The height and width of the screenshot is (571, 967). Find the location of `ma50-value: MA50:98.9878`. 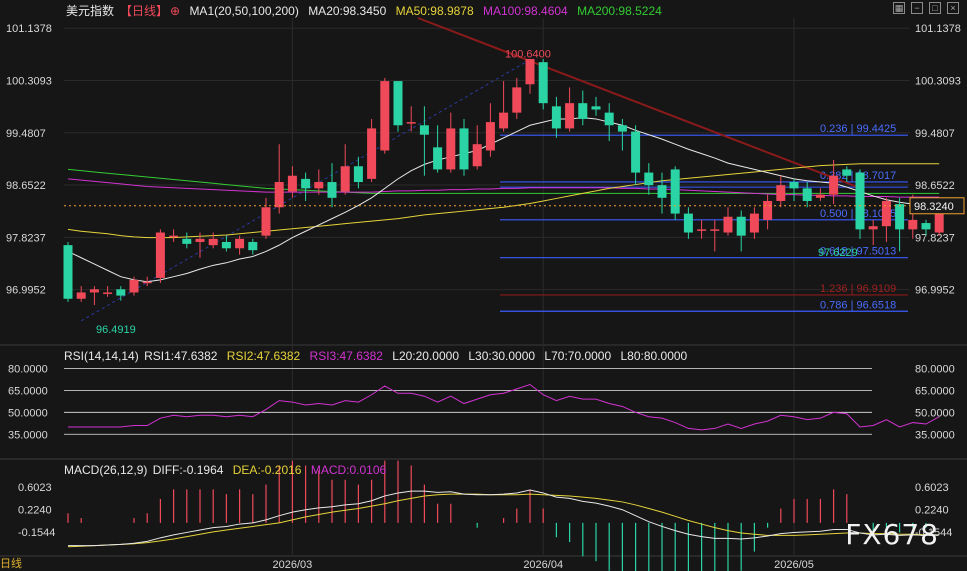

ma50-value: MA50:98.9878 is located at coordinates (434, 11).